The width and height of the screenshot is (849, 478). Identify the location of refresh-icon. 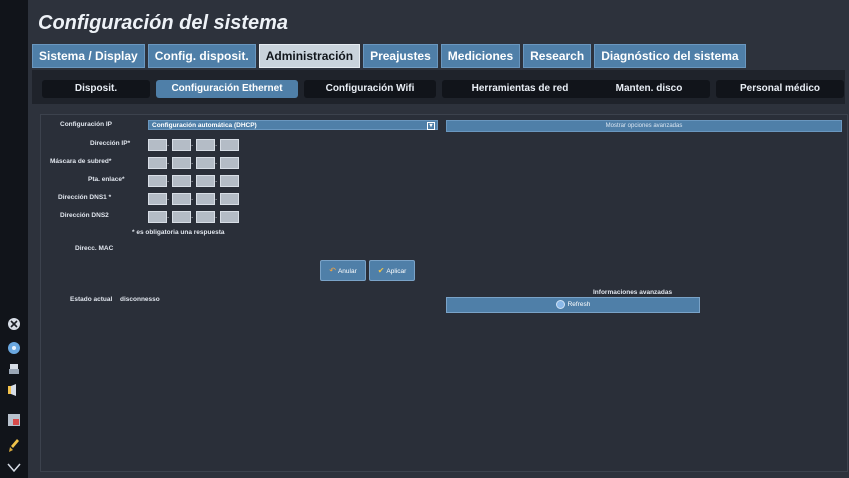
(560, 304).